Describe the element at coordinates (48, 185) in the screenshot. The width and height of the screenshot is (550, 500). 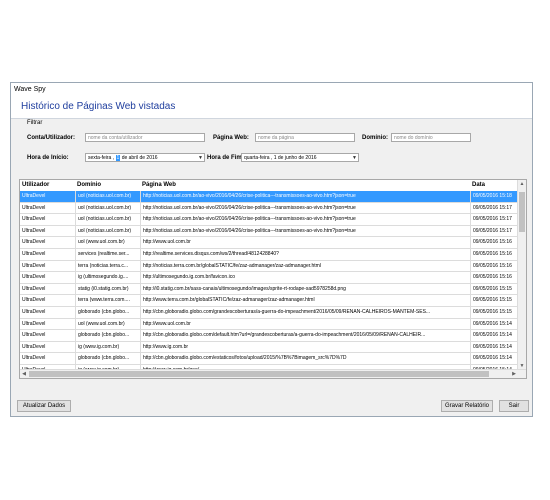
I see `column-header-user: Utilizador` at that location.